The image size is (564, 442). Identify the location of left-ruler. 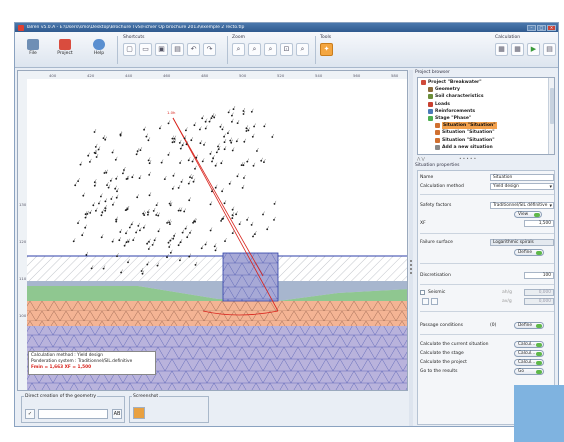
(22, 234).